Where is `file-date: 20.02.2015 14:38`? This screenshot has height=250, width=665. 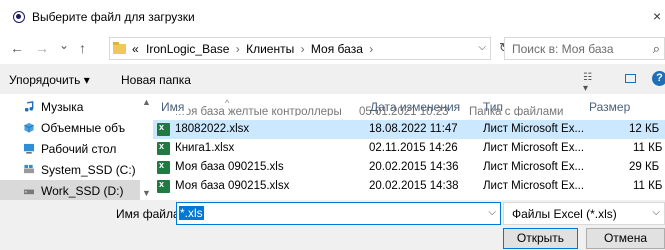
file-date: 20.02.2015 14:38 is located at coordinates (414, 186).